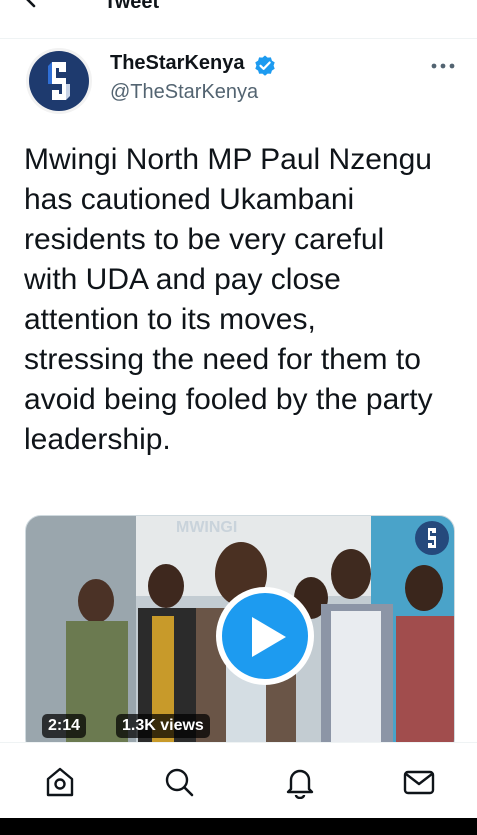 The width and height of the screenshot is (477, 835). What do you see at coordinates (300, 782) in the screenshot?
I see `notifications-bell-icon` at bounding box center [300, 782].